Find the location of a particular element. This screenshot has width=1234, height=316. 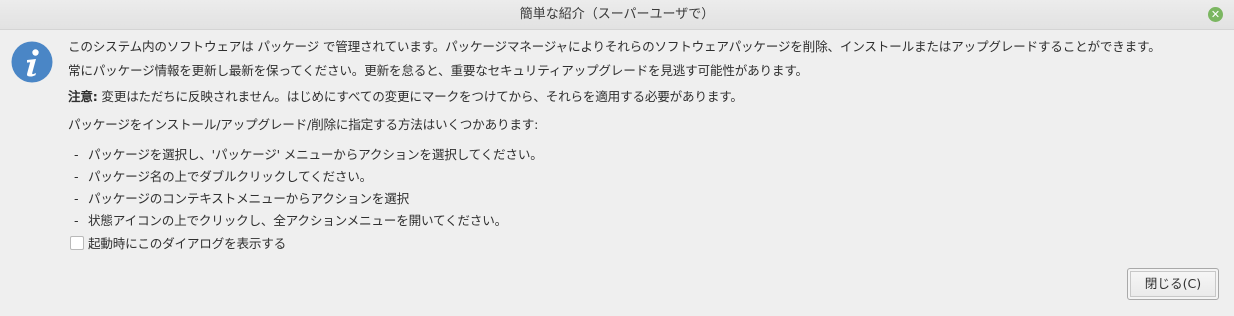

window-title: 簡単な紹介（スーパーユーザで） is located at coordinates (617, 14).